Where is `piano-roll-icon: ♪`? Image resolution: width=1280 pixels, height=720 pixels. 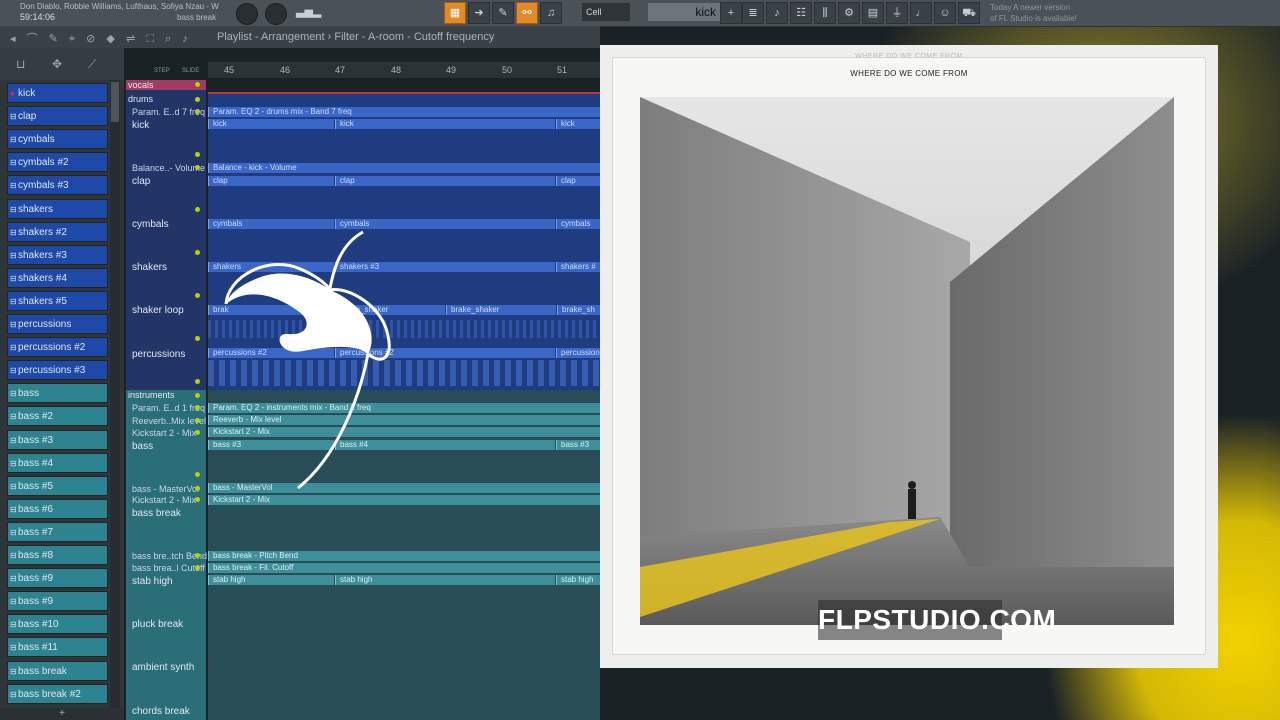 piano-roll-icon: ♪ is located at coordinates (777, 13).